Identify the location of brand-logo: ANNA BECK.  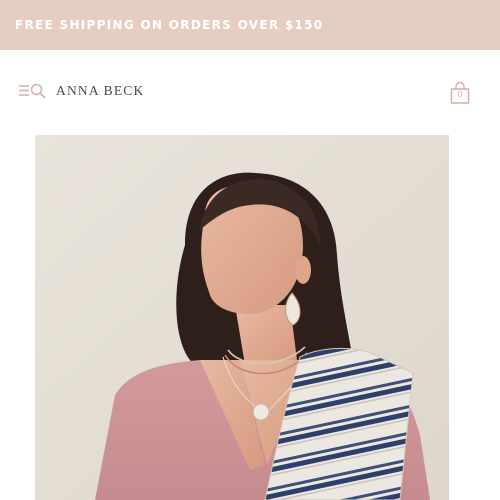
(100, 91).